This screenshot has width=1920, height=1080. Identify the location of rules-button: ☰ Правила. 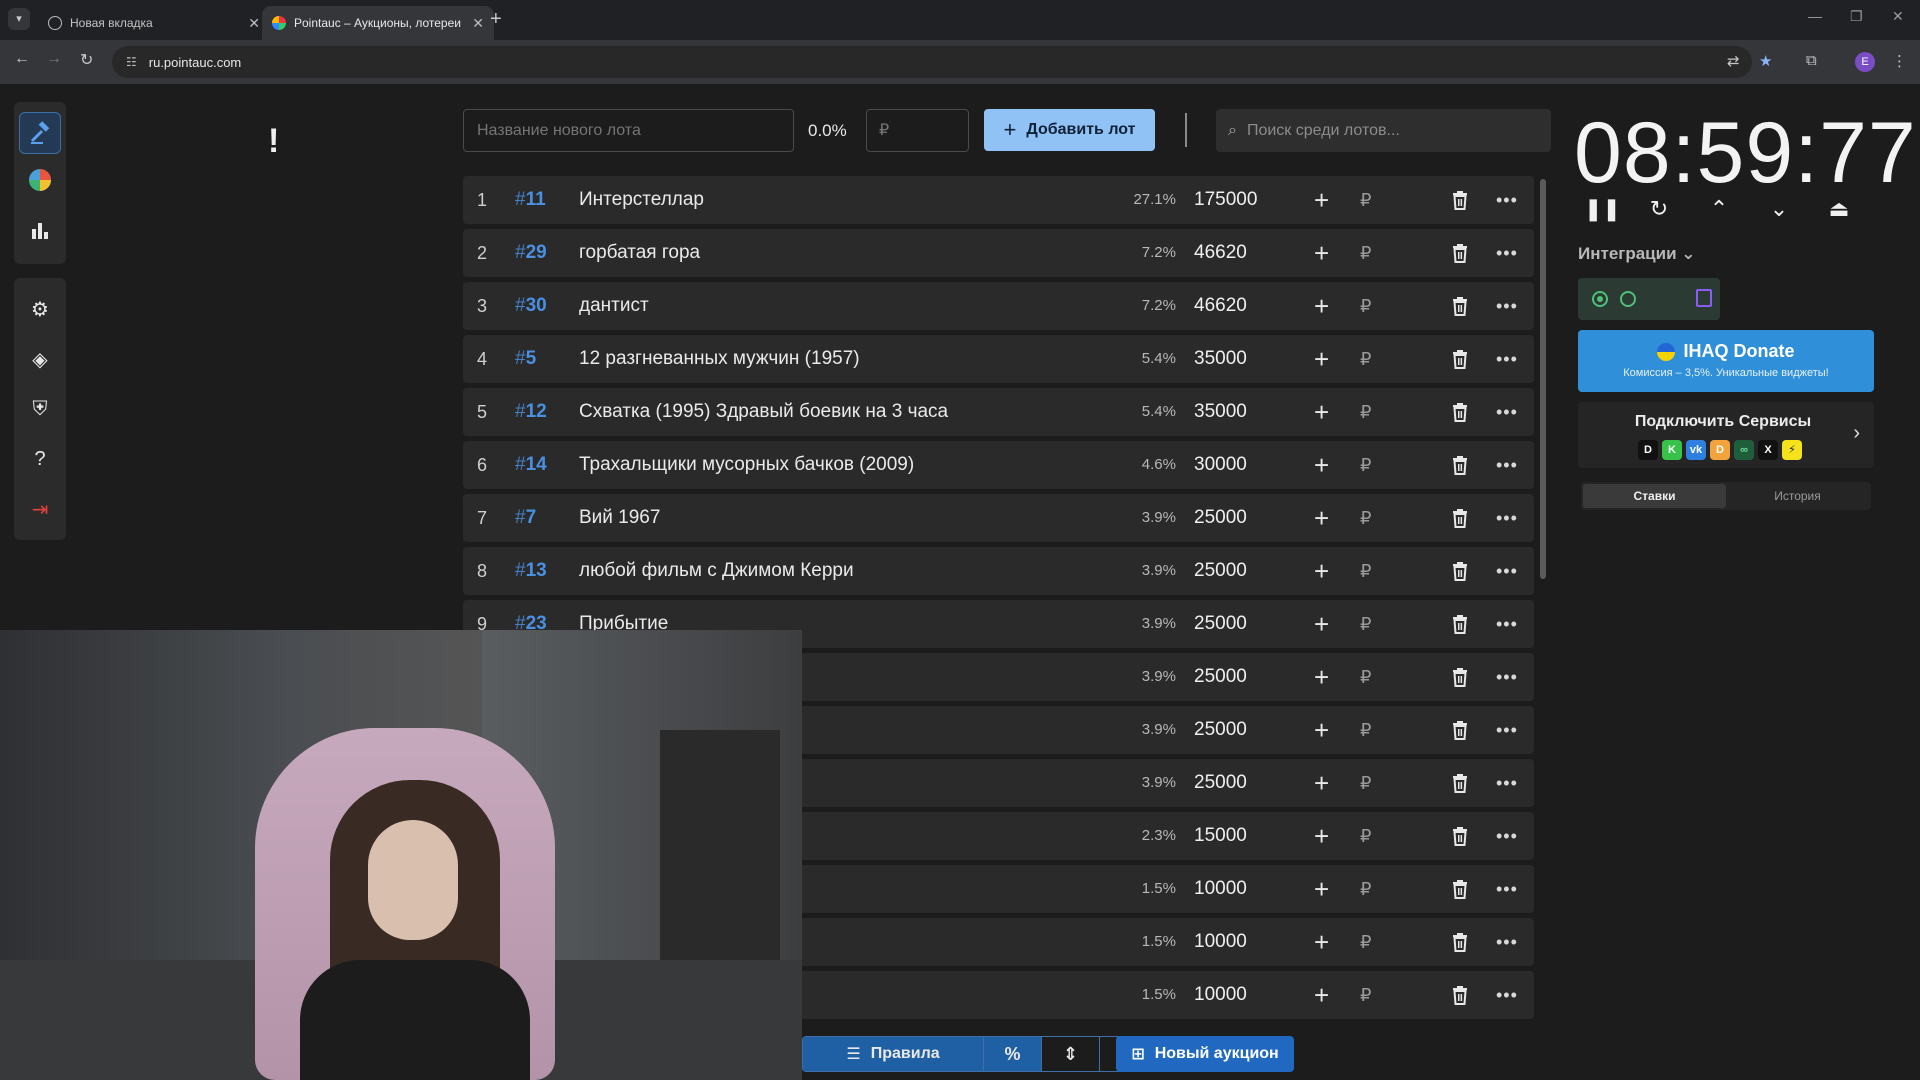
(893, 1054).